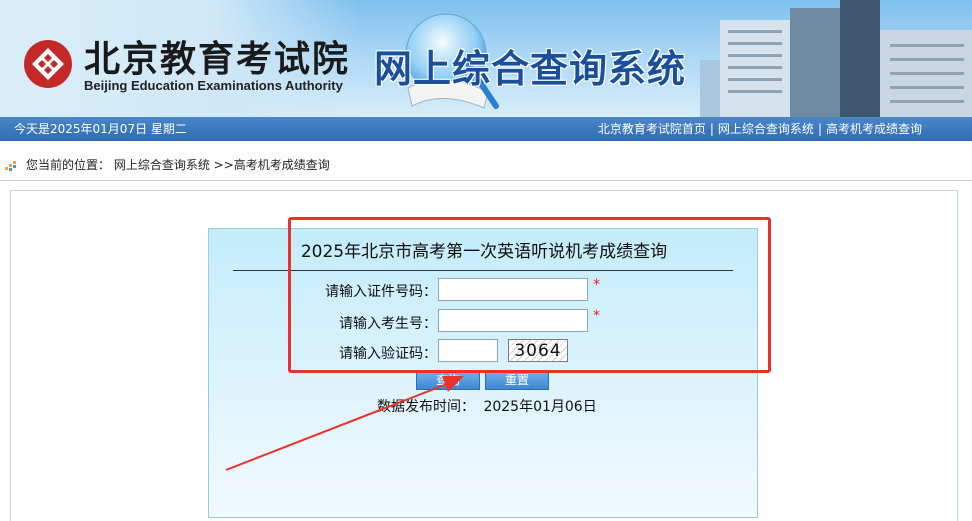 Image resolution: width=972 pixels, height=521 pixels. I want to click on navbar-links: 北京教育考试院首页 | 网上综合查询系统 | 高考机考成绩查询, so click(760, 129).